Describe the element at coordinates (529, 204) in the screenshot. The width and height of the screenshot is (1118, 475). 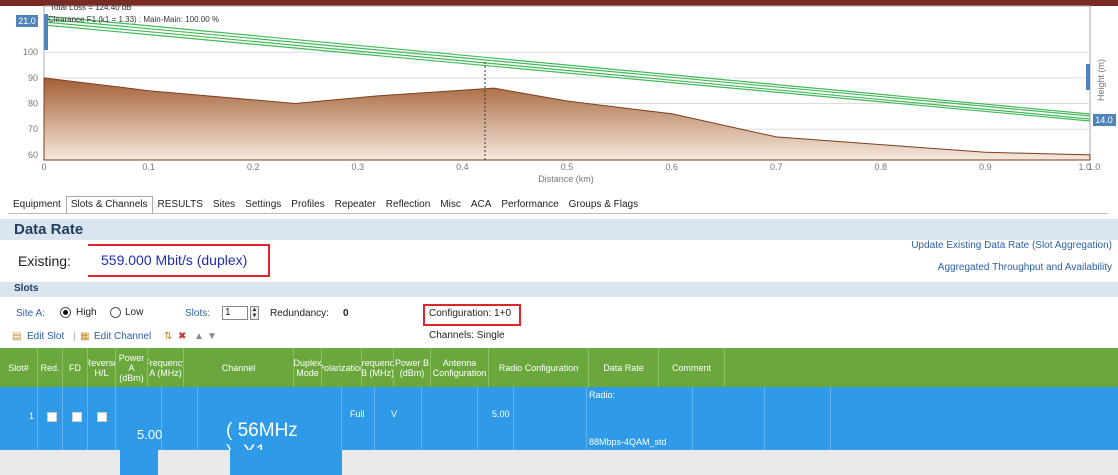
I see `tab-performance: Performance` at that location.